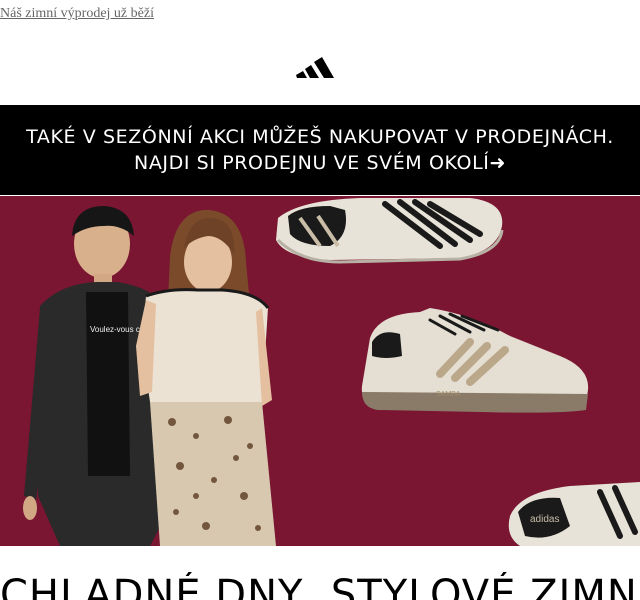 This screenshot has width=640, height=600. What do you see at coordinates (544, 519) in the screenshot?
I see `shoe-brand-text: adidas` at bounding box center [544, 519].